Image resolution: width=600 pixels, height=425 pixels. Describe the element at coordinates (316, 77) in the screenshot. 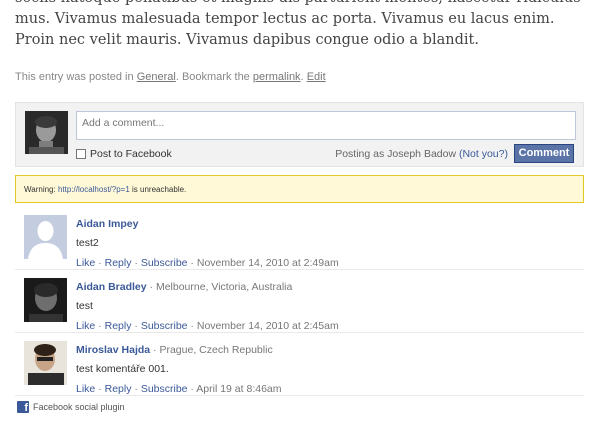

I see `edit-link: Edit` at that location.